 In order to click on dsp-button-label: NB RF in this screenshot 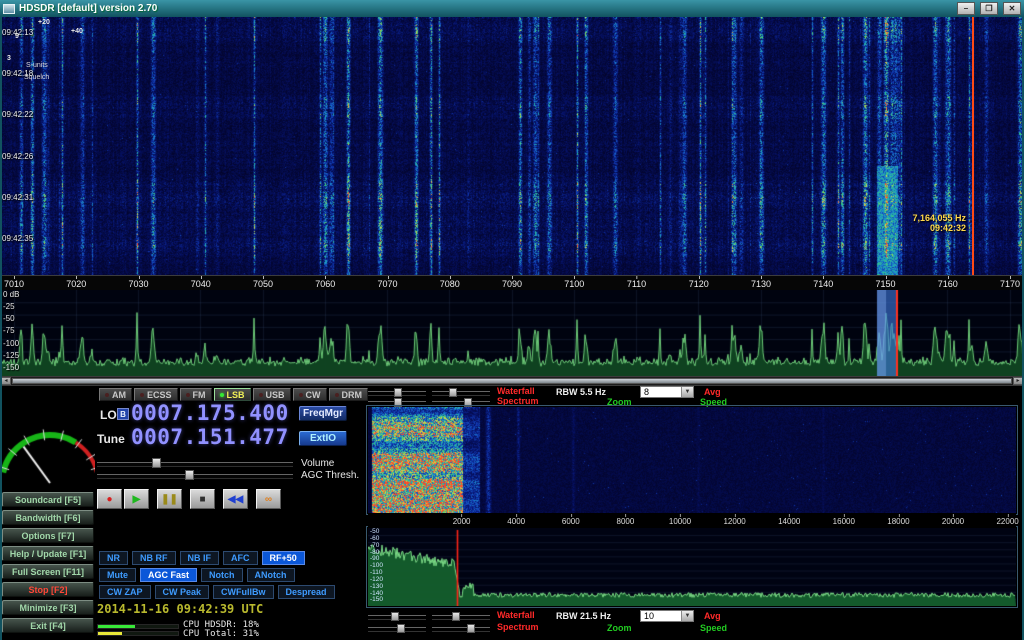, I will do `click(154, 558)`.